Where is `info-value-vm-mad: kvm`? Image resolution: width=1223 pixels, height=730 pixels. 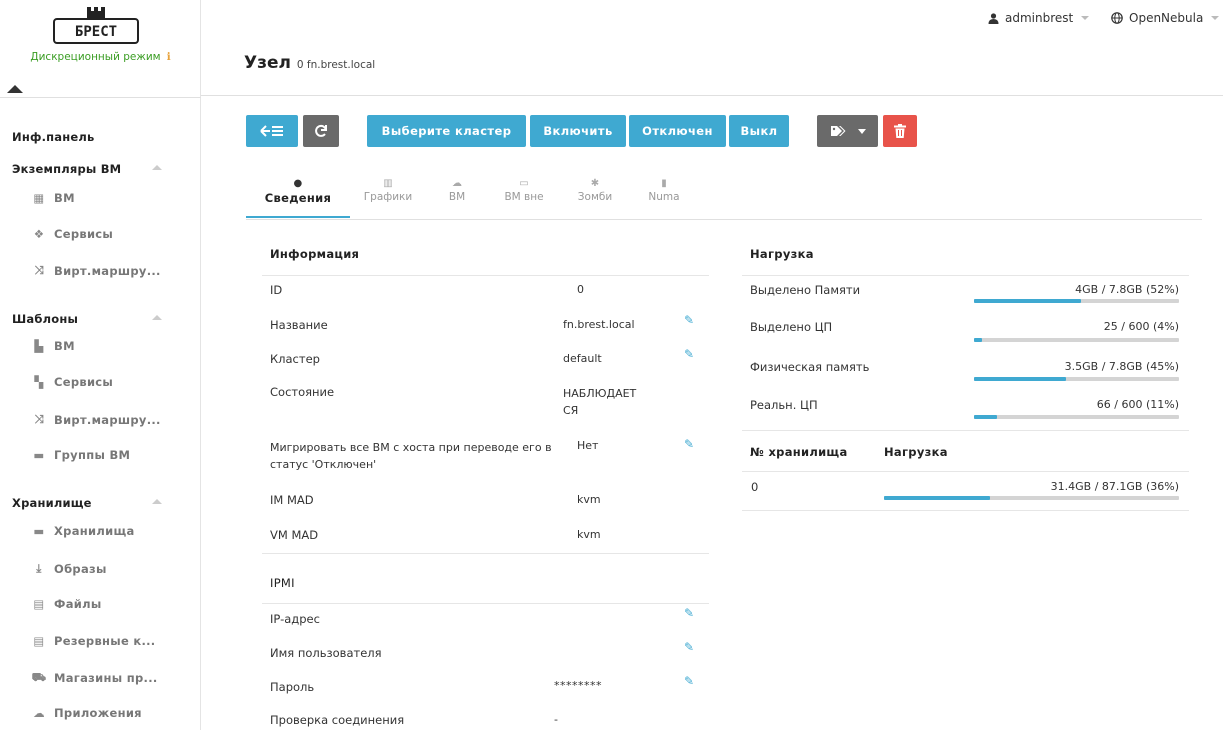 info-value-vm-mad: kvm is located at coordinates (589, 534).